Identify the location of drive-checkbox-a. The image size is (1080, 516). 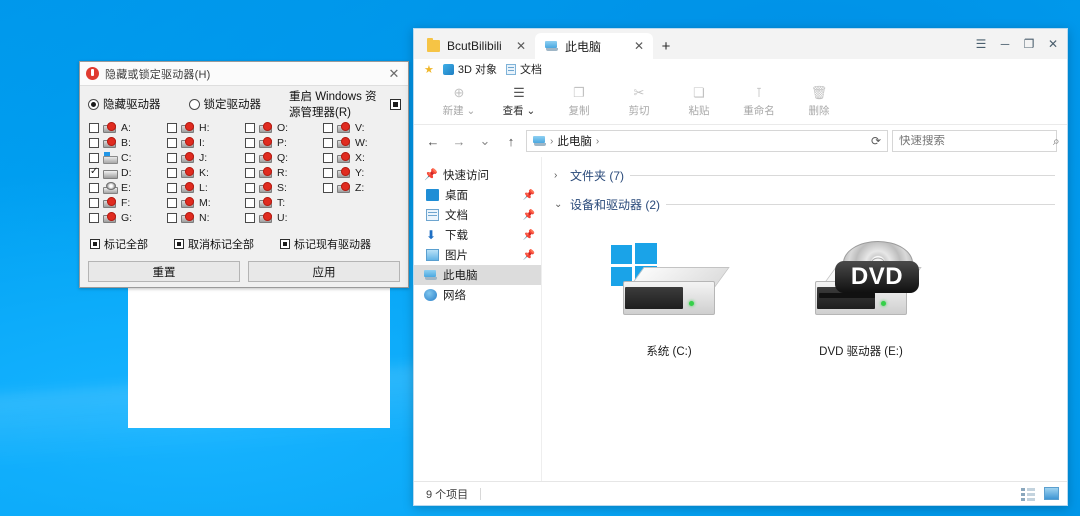
(94, 127).